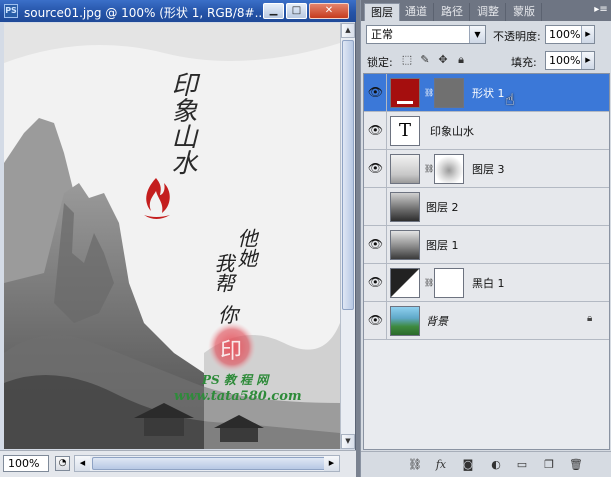  What do you see at coordinates (348, 30) in the screenshot?
I see `scroll-up-icon: ▲` at bounding box center [348, 30].